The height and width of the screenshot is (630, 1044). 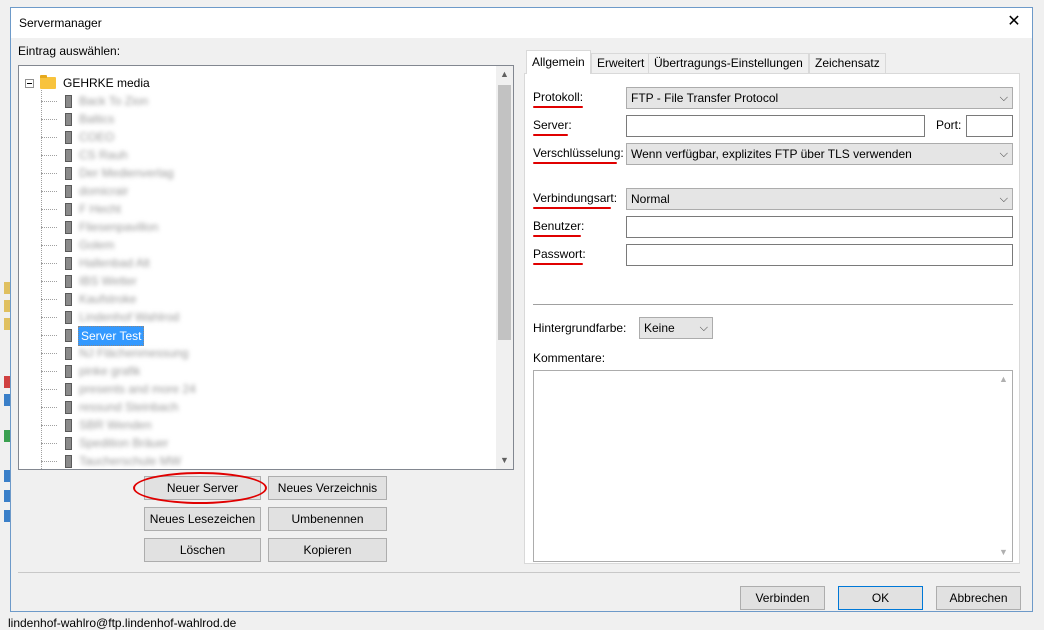 I want to click on tree-item-label: Back To Zion, so click(x=114, y=101).